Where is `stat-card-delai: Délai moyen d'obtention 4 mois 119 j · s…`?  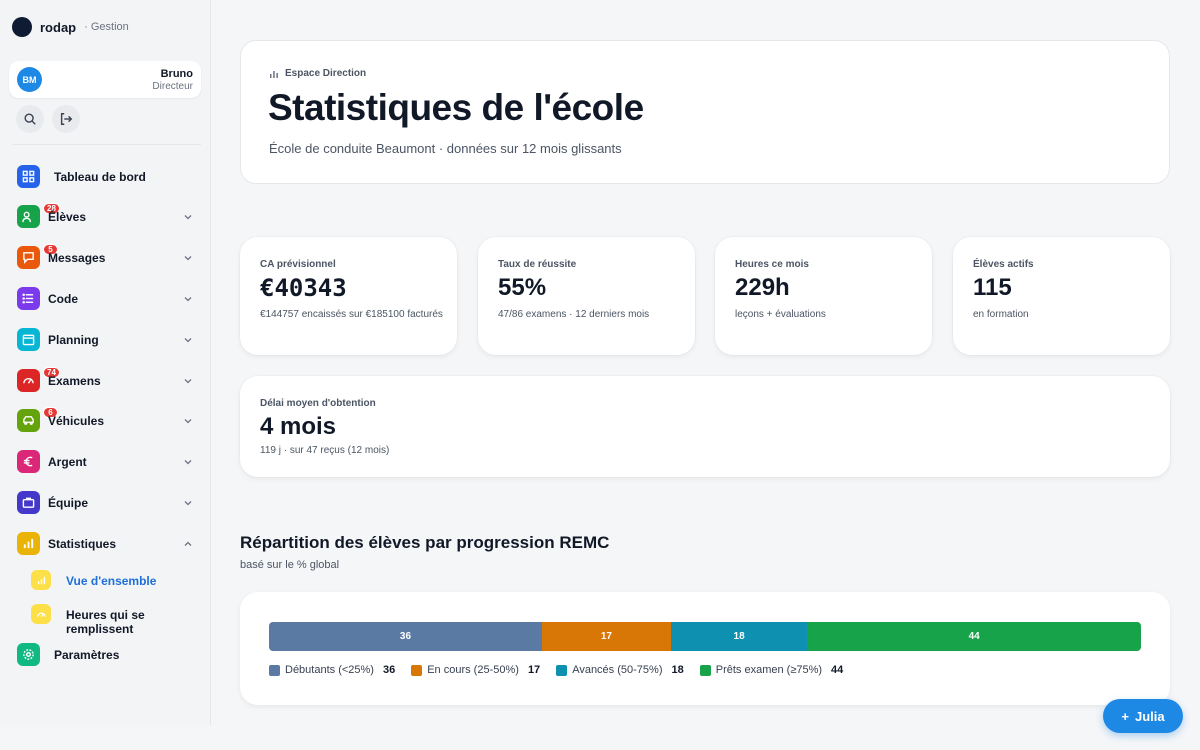 stat-card-delai: Délai moyen d'obtention 4 mois 119 j · s… is located at coordinates (705, 426).